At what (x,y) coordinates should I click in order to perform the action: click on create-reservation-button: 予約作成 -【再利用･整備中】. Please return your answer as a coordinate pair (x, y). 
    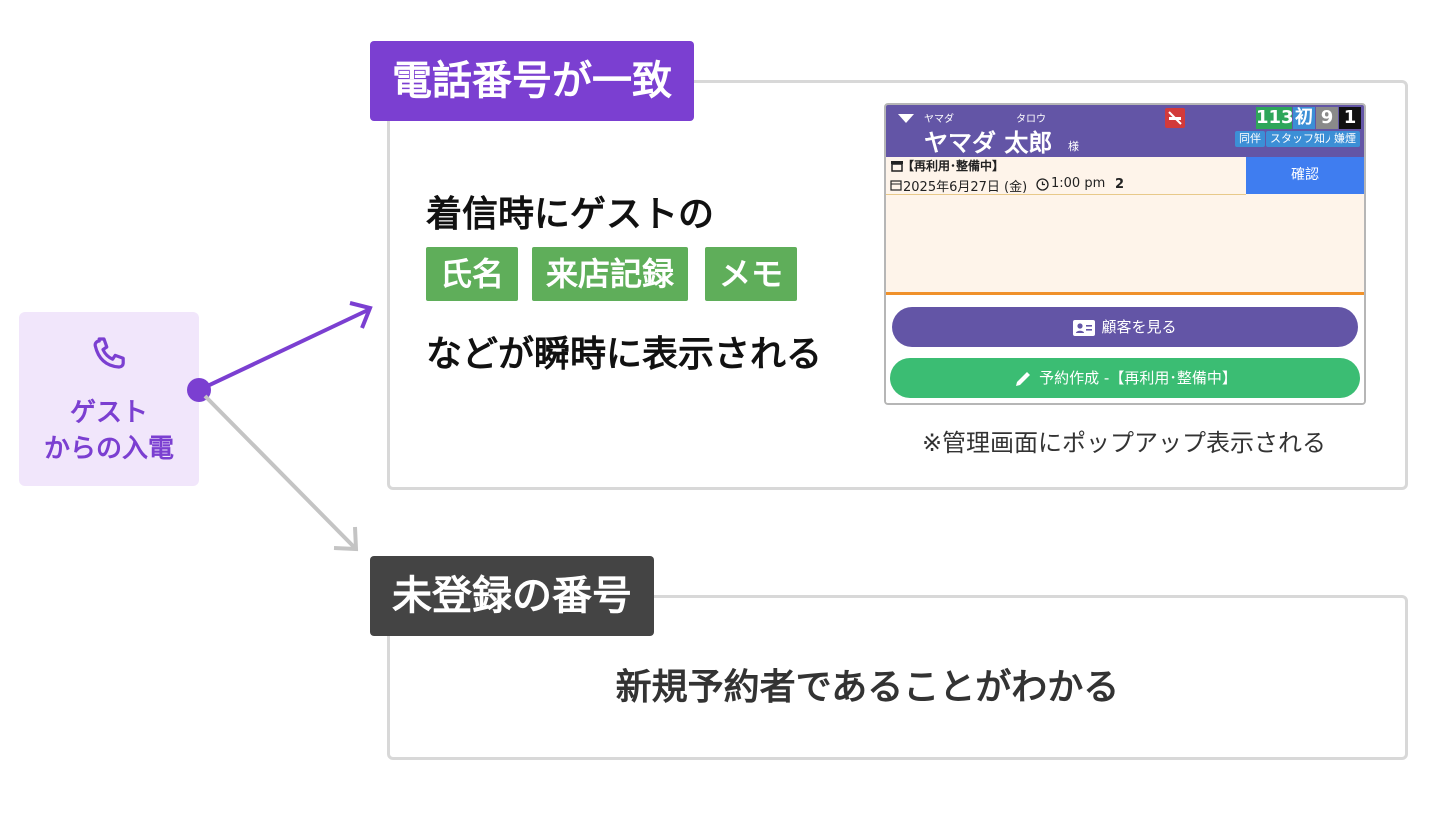
    Looking at the image, I should click on (1125, 378).